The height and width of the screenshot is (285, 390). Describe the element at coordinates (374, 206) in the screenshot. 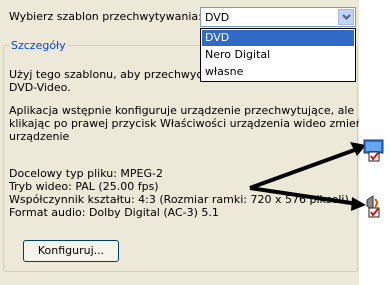

I see `audio-properties-icon` at that location.